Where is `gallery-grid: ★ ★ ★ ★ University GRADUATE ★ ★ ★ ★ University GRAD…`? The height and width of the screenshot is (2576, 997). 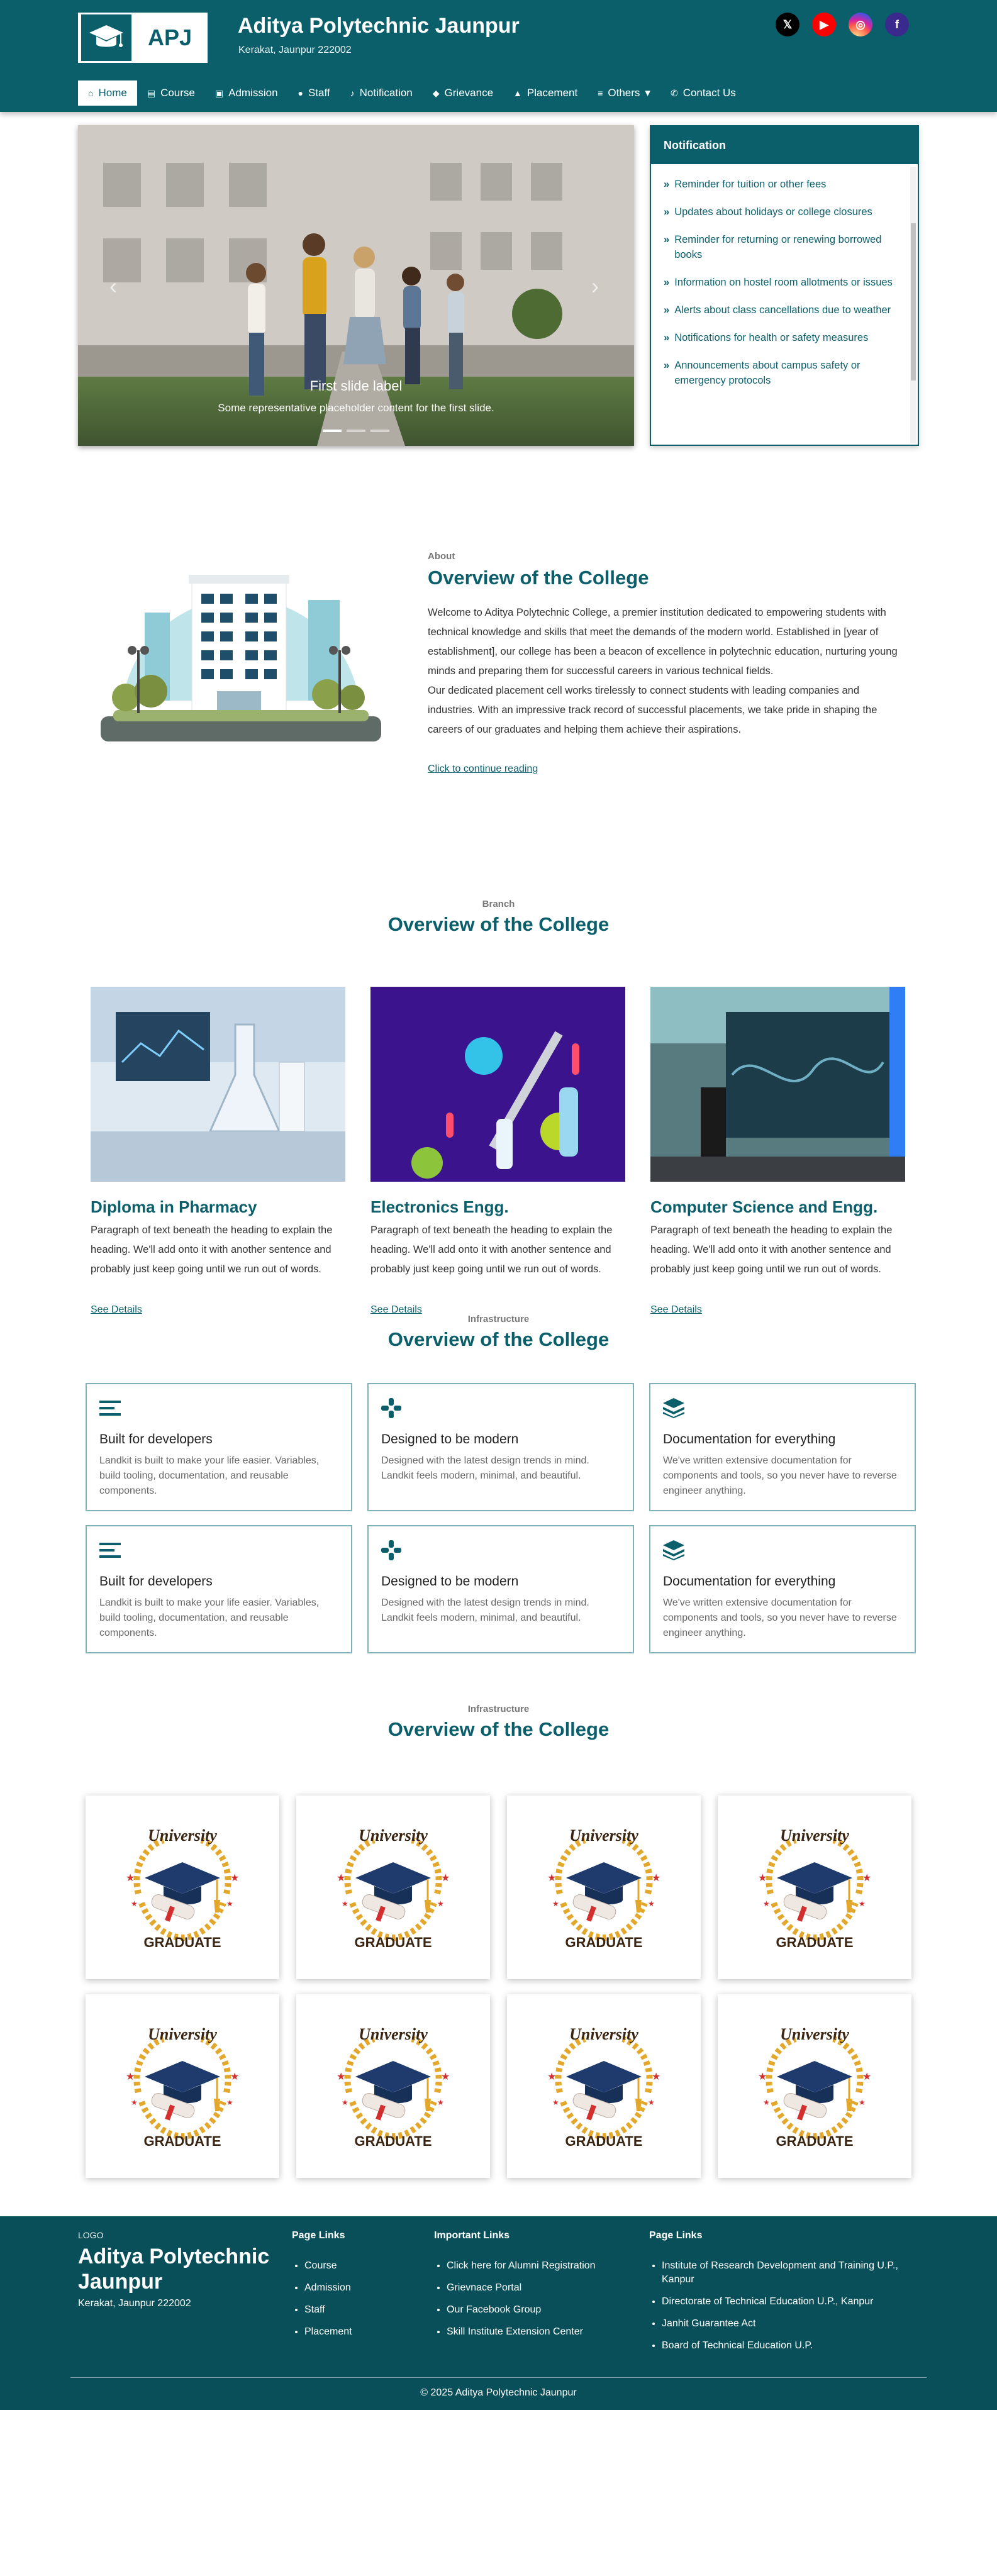
gallery-grid: ★ ★ ★ ★ University GRADUATE ★ ★ ★ ★ University GRAD… is located at coordinates (498, 1987).